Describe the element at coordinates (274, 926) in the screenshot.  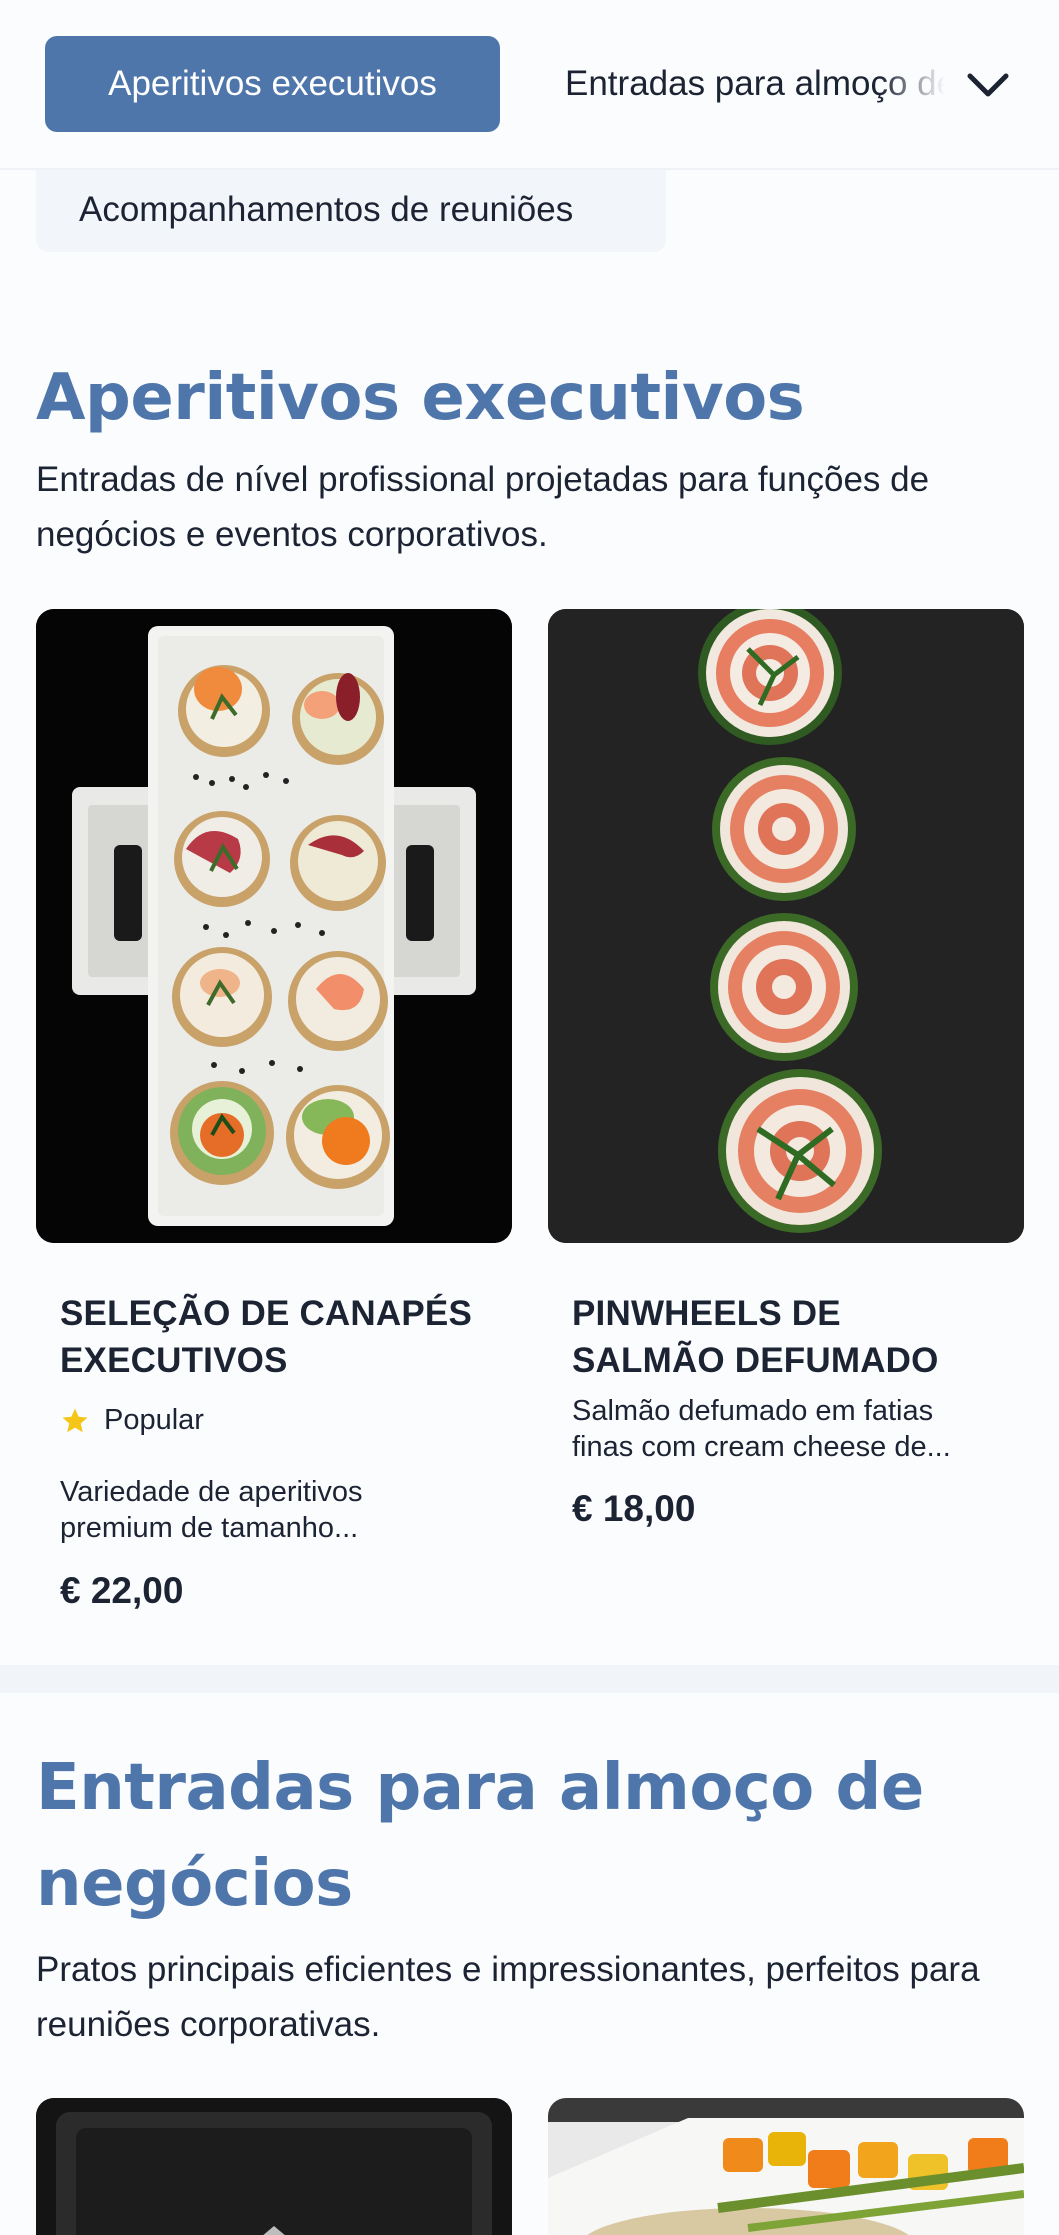
I see `canape-selection-image` at that location.